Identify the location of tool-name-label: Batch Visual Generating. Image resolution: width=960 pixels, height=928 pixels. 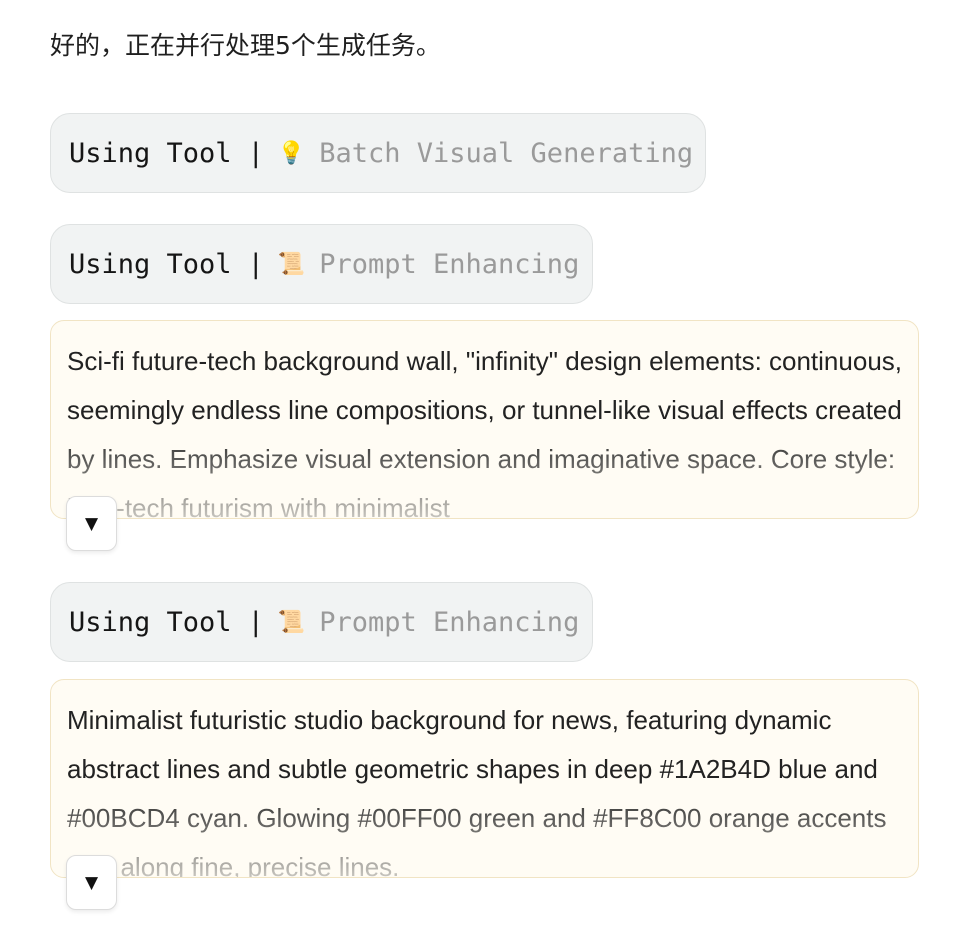
(506, 153).